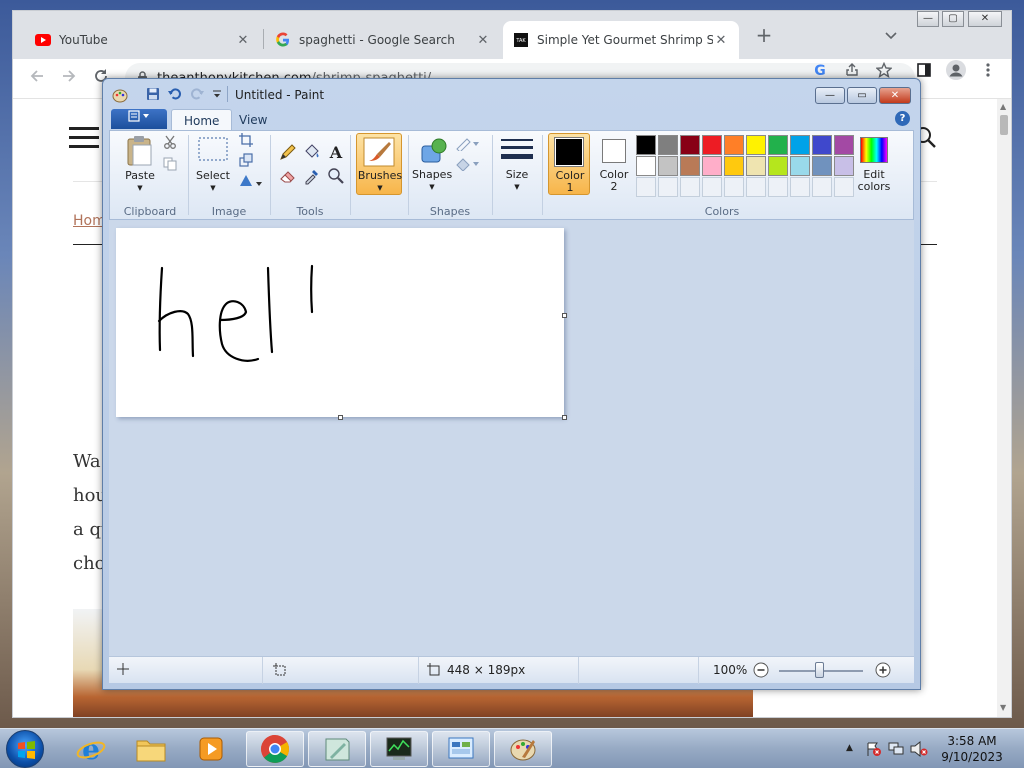  Describe the element at coordinates (288, 153) in the screenshot. I see `pencil-icon` at that location.